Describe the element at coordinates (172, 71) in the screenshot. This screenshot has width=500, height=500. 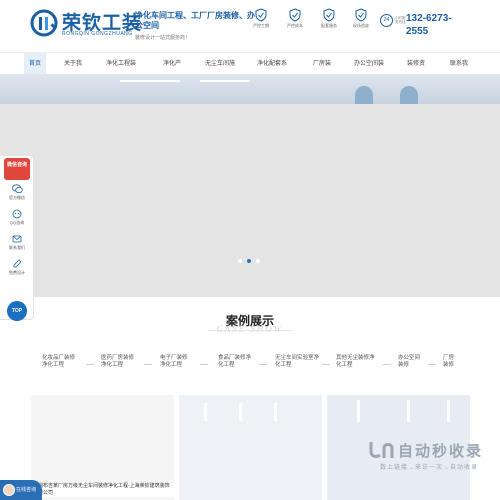
I see `nav-item-clean-products: 净化产品` at that location.